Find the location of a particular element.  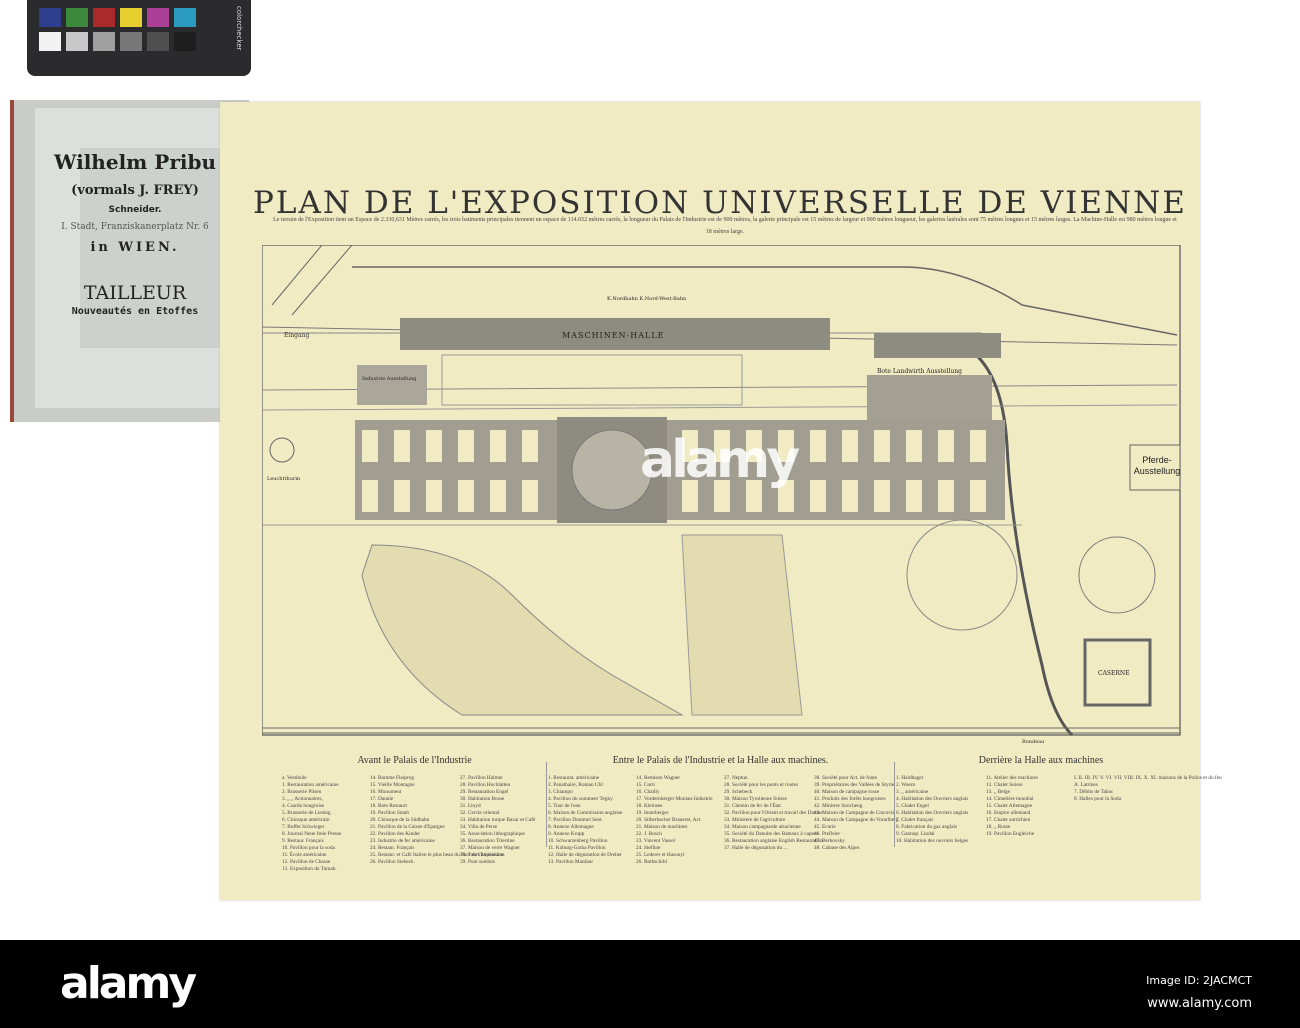

legend-item: 42. Ministre Stoicheng is located at coordinates (838, 806).